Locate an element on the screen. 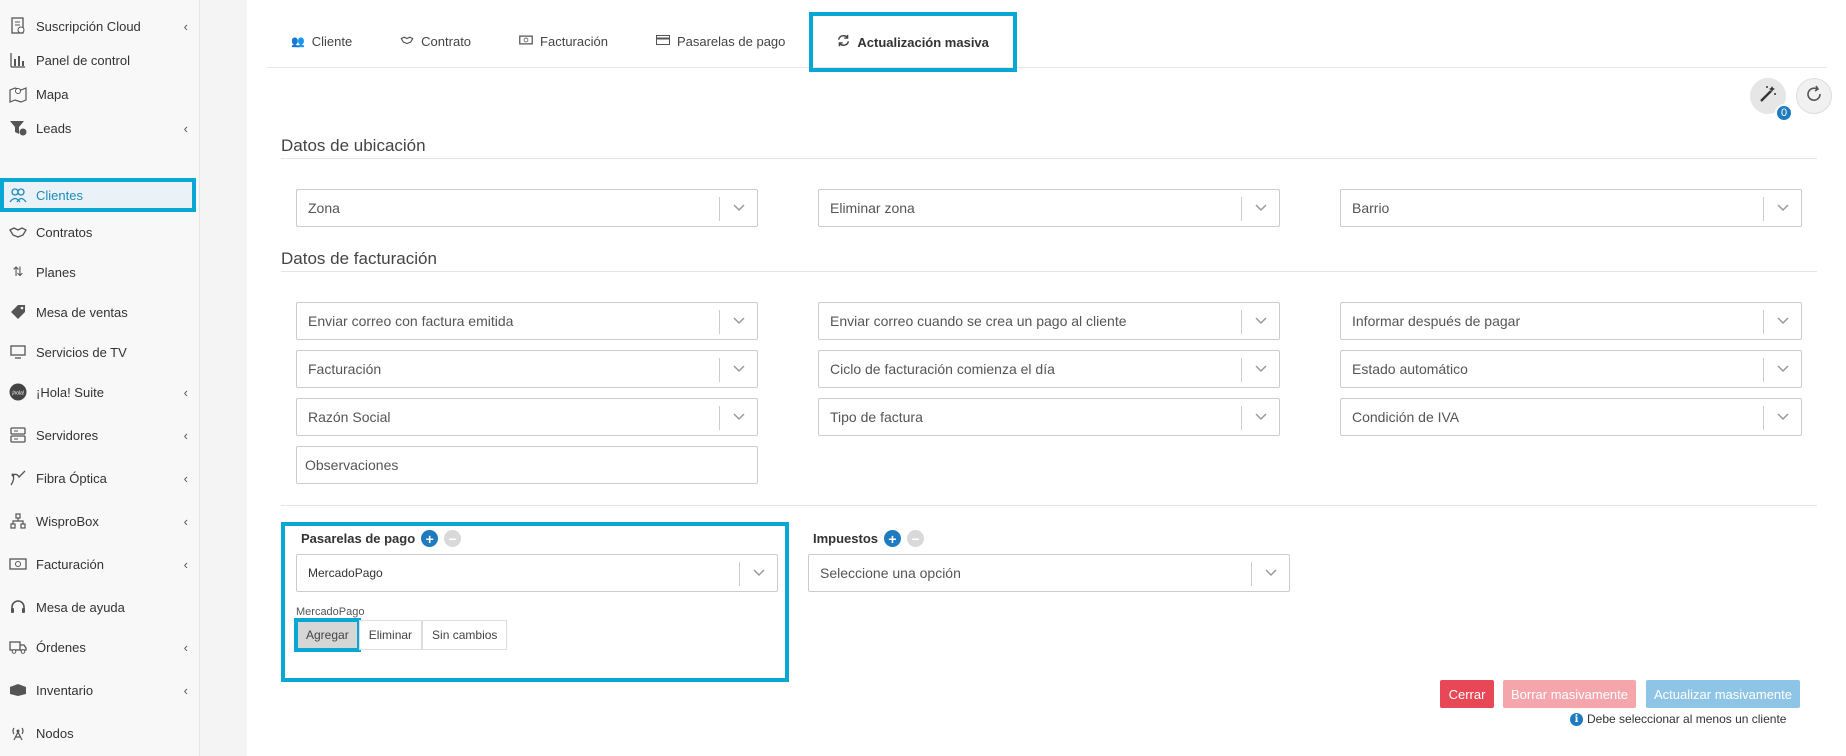 The image size is (1846, 756). reload-icon is located at coordinates (1814, 96).